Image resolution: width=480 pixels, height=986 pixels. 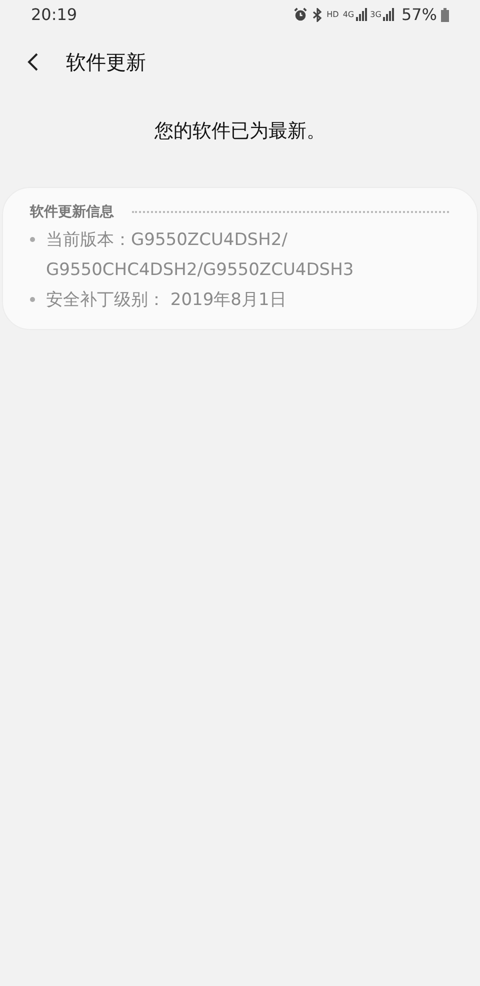 I want to click on network-type-label: 3G, so click(x=376, y=14).